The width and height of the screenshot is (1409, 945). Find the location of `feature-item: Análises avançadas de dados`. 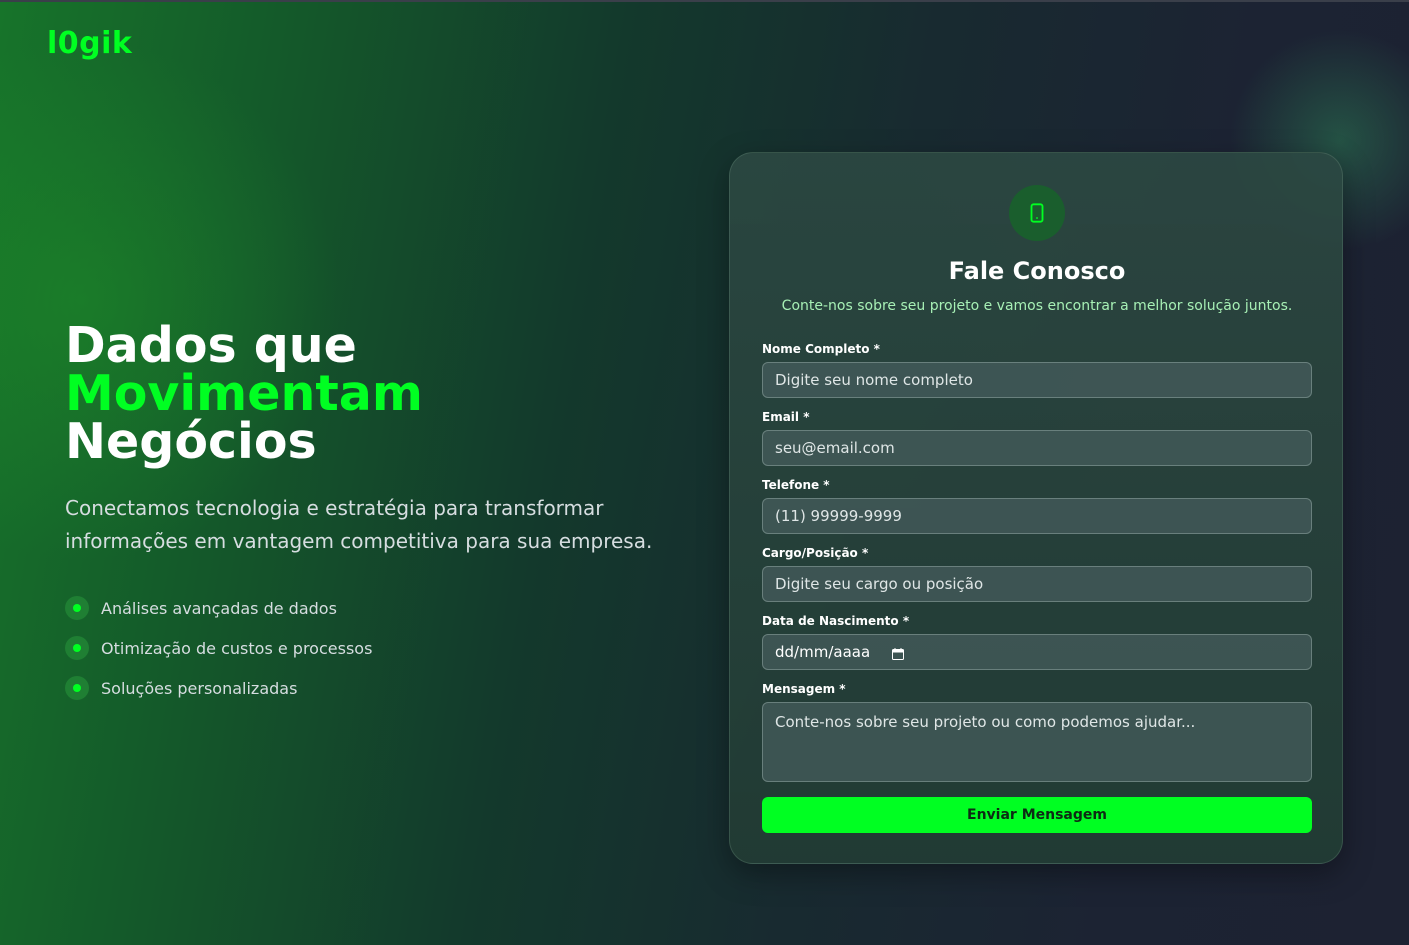

feature-item: Análises avançadas de dados is located at coordinates (365, 608).